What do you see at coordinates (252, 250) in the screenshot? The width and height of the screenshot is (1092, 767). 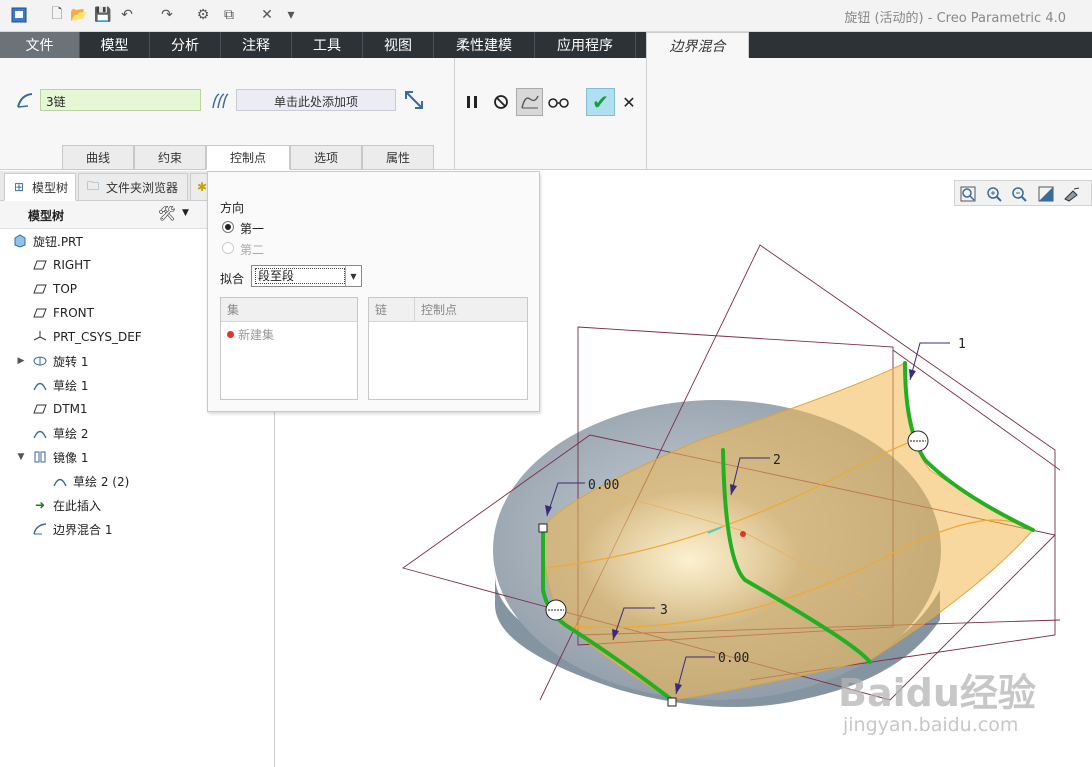 I see `second-direction-label: 第二` at bounding box center [252, 250].